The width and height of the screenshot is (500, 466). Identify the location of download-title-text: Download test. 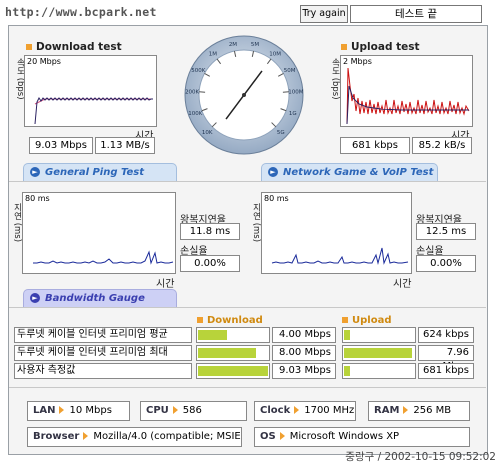
(79, 47).